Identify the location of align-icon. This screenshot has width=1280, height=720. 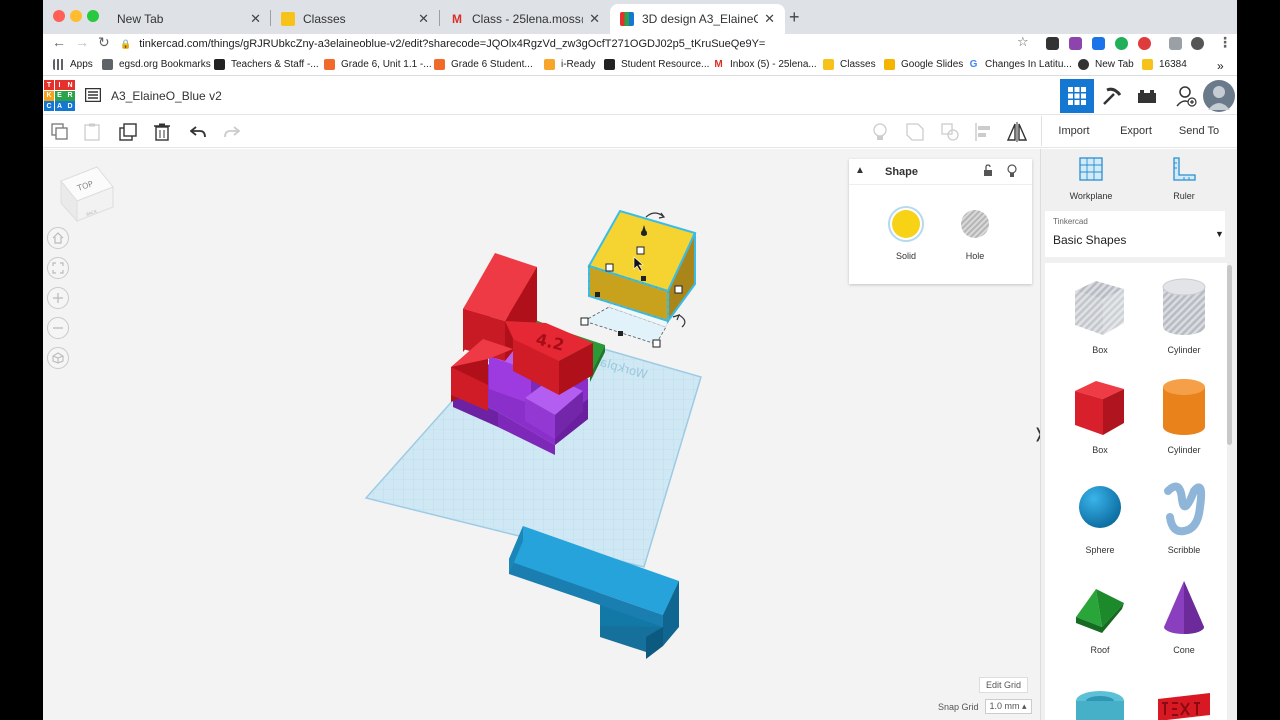
(984, 132).